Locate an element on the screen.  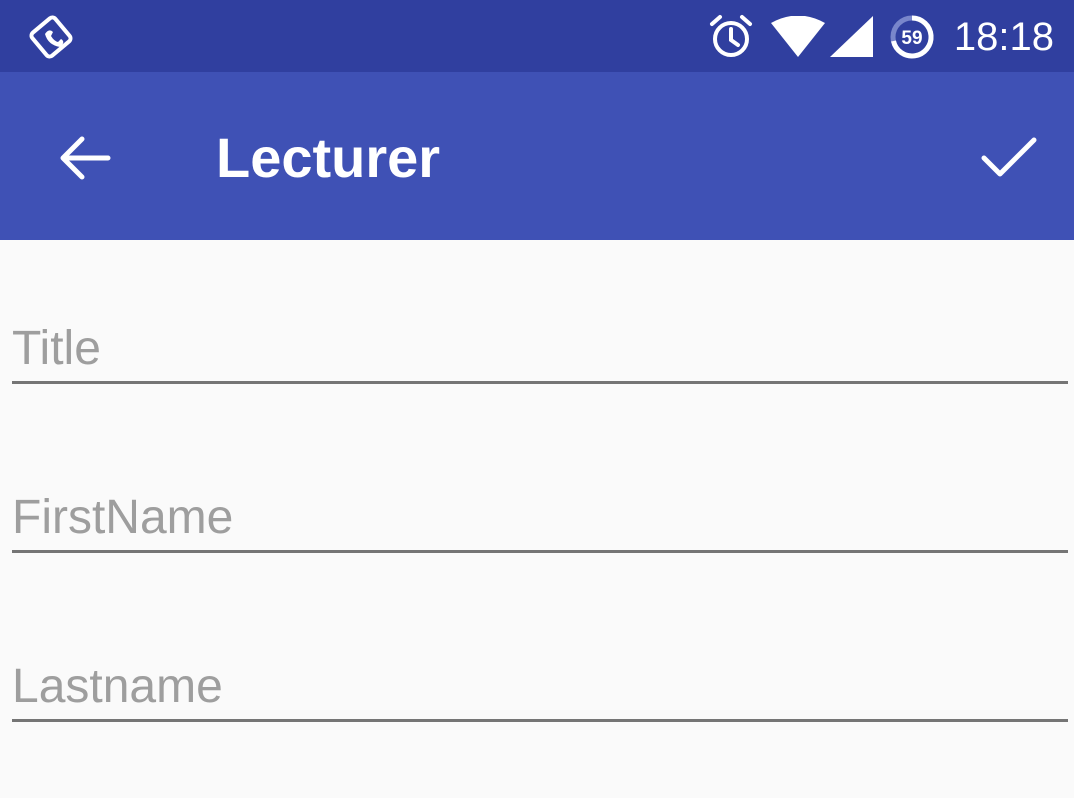
status-clock: 18:18 is located at coordinates (1003, 37).